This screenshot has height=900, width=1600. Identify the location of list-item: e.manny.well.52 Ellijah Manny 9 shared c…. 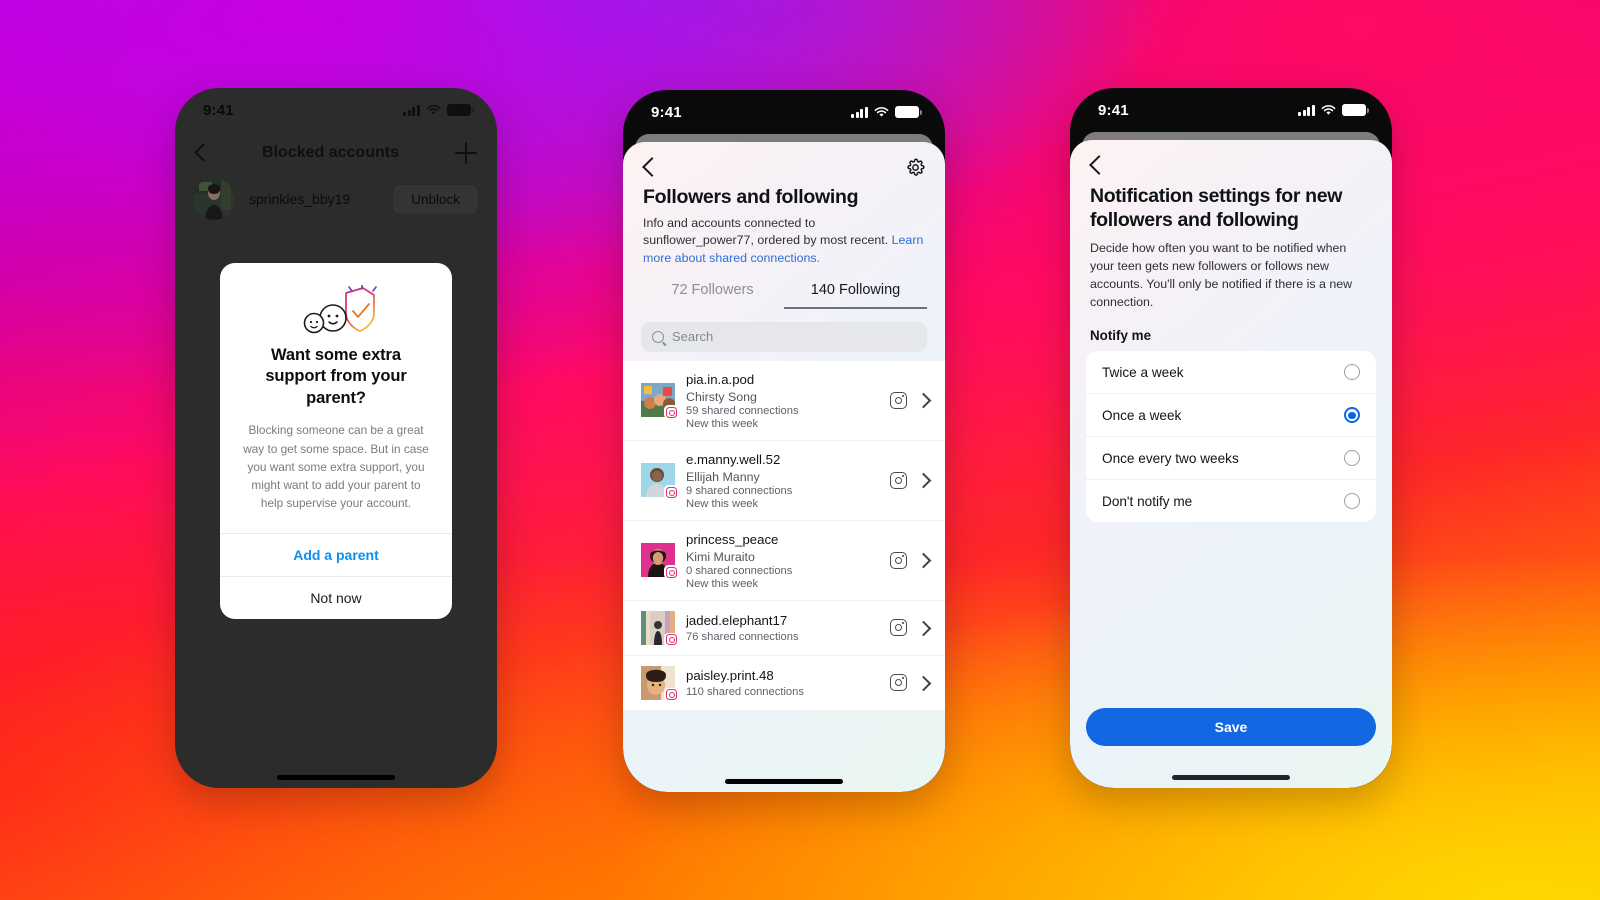
(784, 481).